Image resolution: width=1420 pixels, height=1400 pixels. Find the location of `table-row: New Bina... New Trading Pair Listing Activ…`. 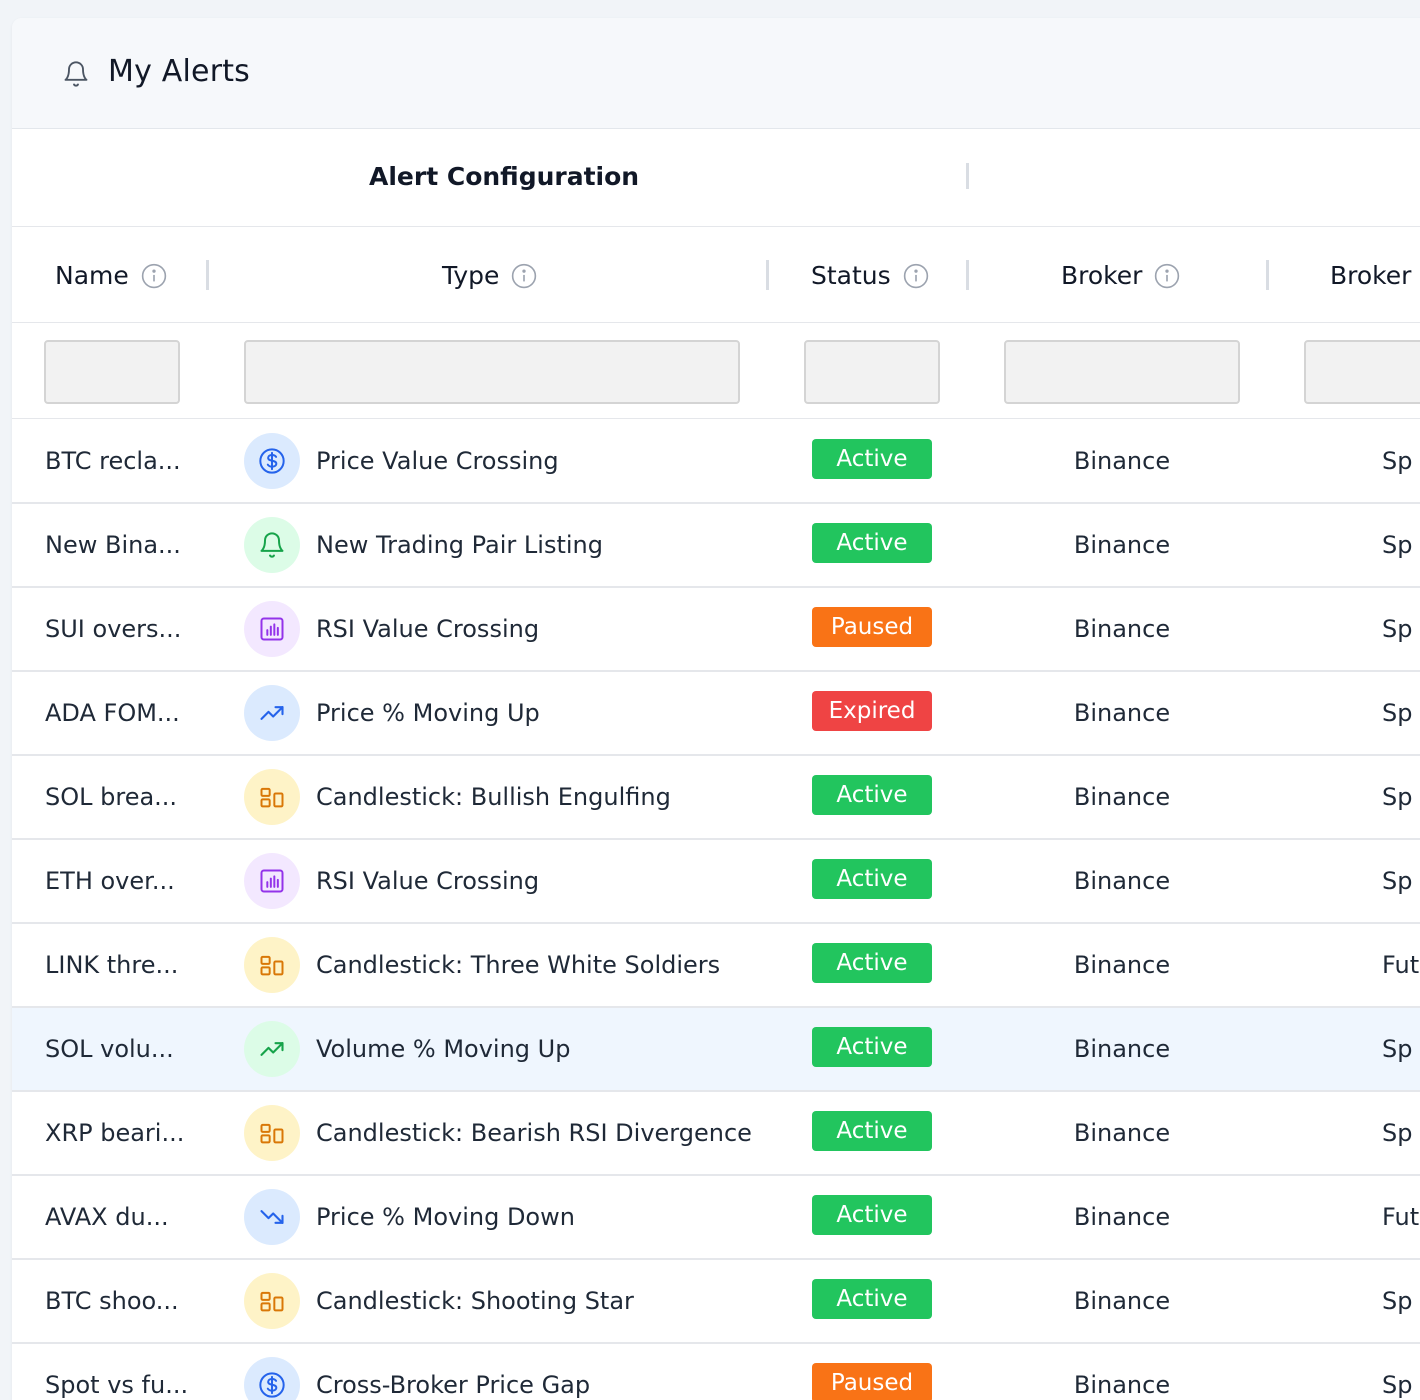

table-row: New Bina... New Trading Pair Listing Activ… is located at coordinates (716, 546).